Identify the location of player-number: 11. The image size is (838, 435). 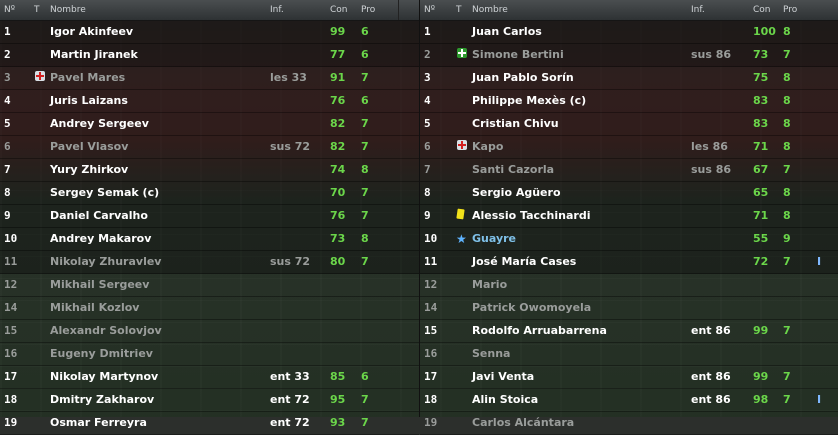
(431, 261).